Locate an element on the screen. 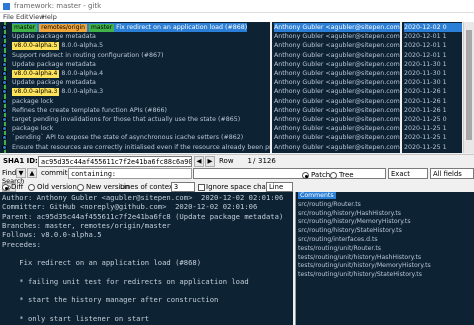  commit-list-scrollbar is located at coordinates (468, 87).